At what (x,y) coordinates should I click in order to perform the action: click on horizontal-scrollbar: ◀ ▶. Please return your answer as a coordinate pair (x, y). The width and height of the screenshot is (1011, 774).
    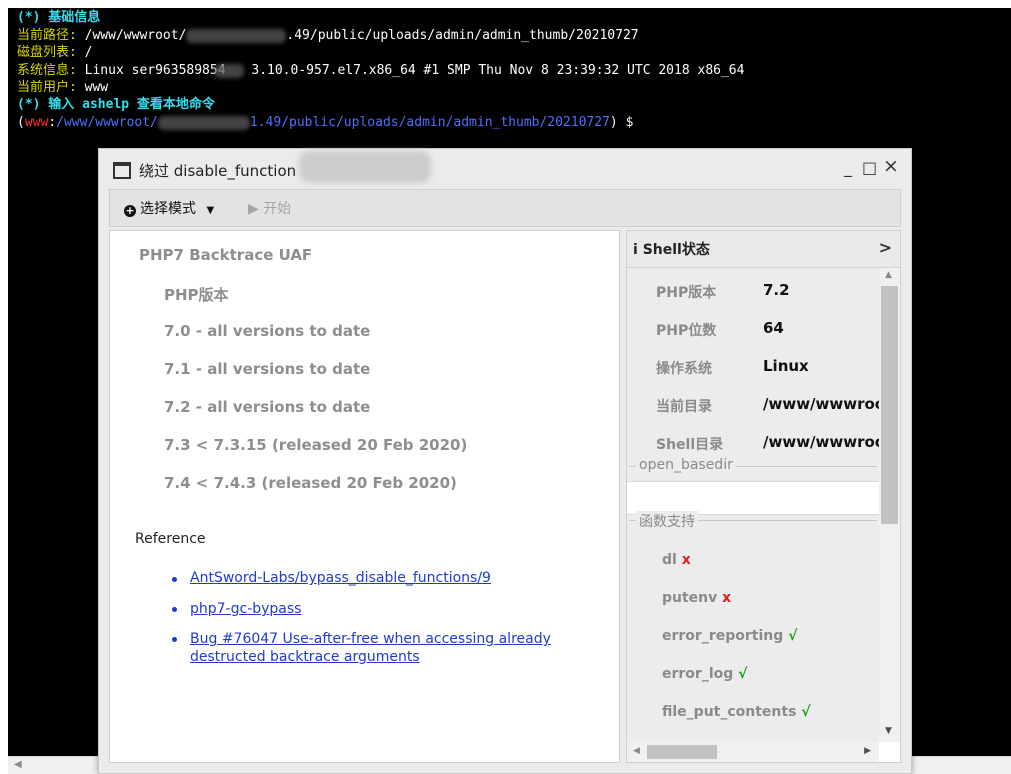
    Looking at the image, I should click on (753, 752).